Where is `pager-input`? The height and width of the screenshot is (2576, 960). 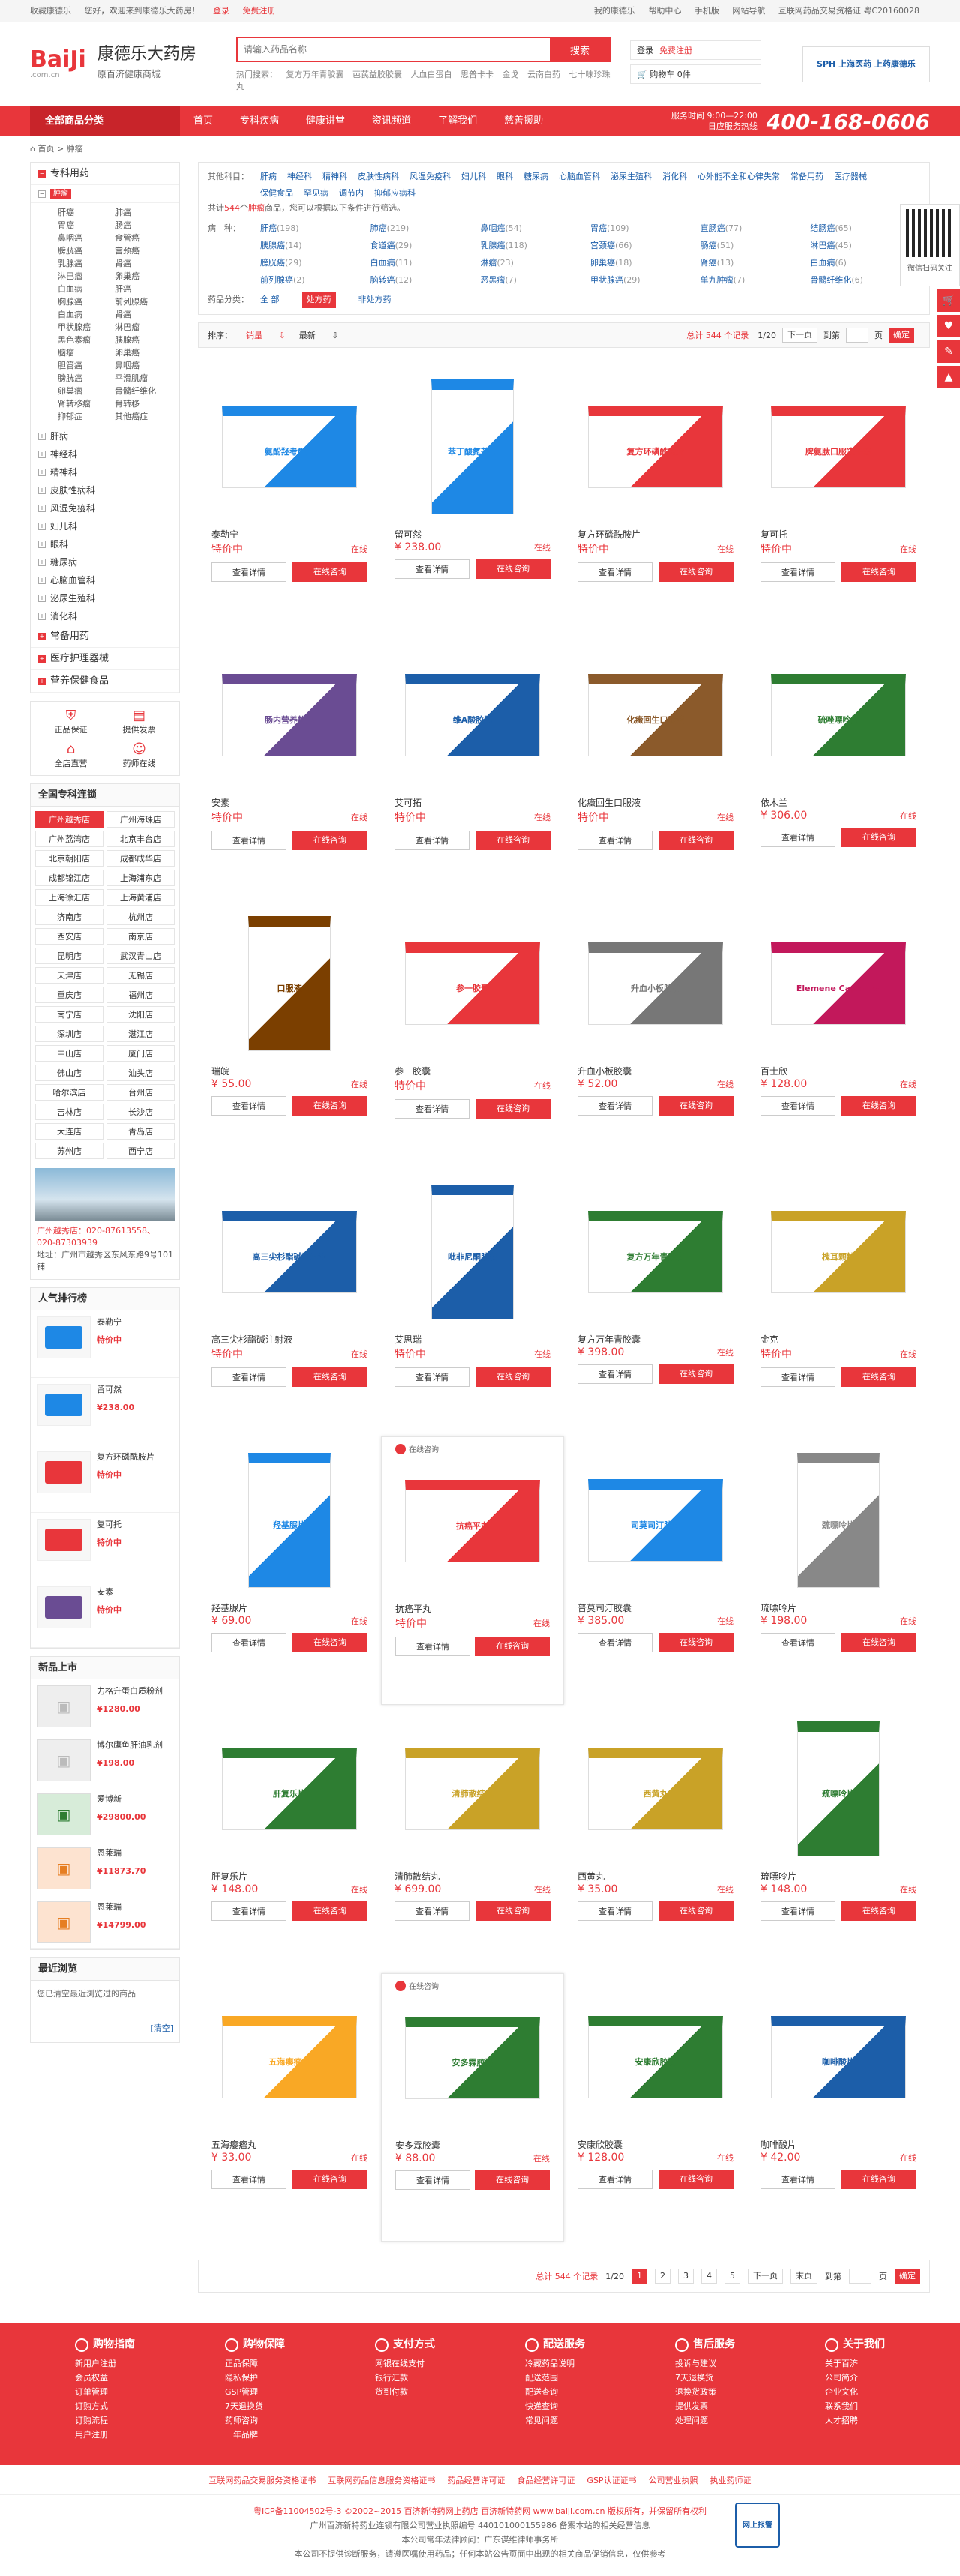 pager-input is located at coordinates (860, 2276).